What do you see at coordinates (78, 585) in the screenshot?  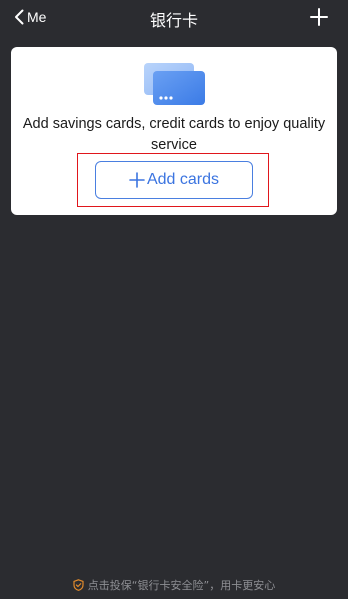 I see `shield-icon` at bounding box center [78, 585].